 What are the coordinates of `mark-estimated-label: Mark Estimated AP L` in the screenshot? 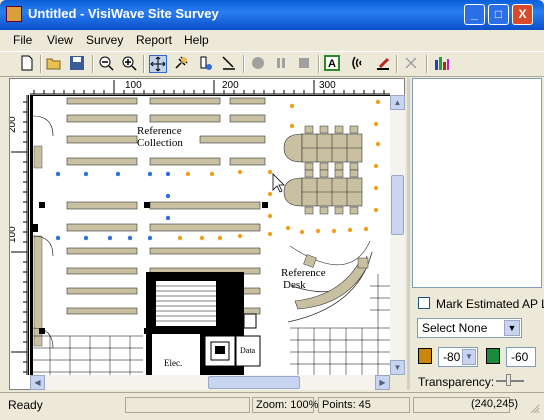 It's located at (490, 304).